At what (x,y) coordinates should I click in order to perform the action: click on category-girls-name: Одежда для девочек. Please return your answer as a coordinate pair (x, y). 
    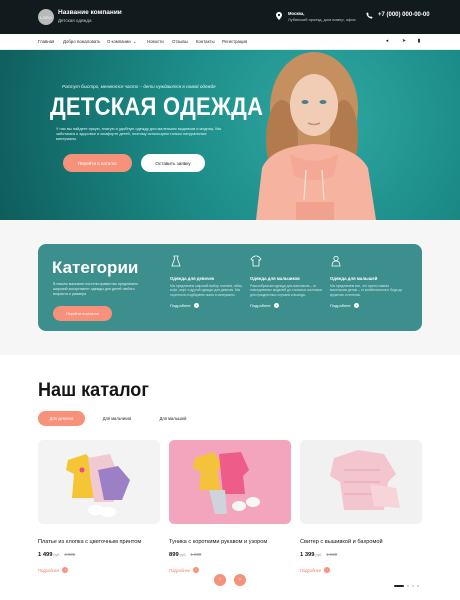
    Looking at the image, I should click on (192, 278).